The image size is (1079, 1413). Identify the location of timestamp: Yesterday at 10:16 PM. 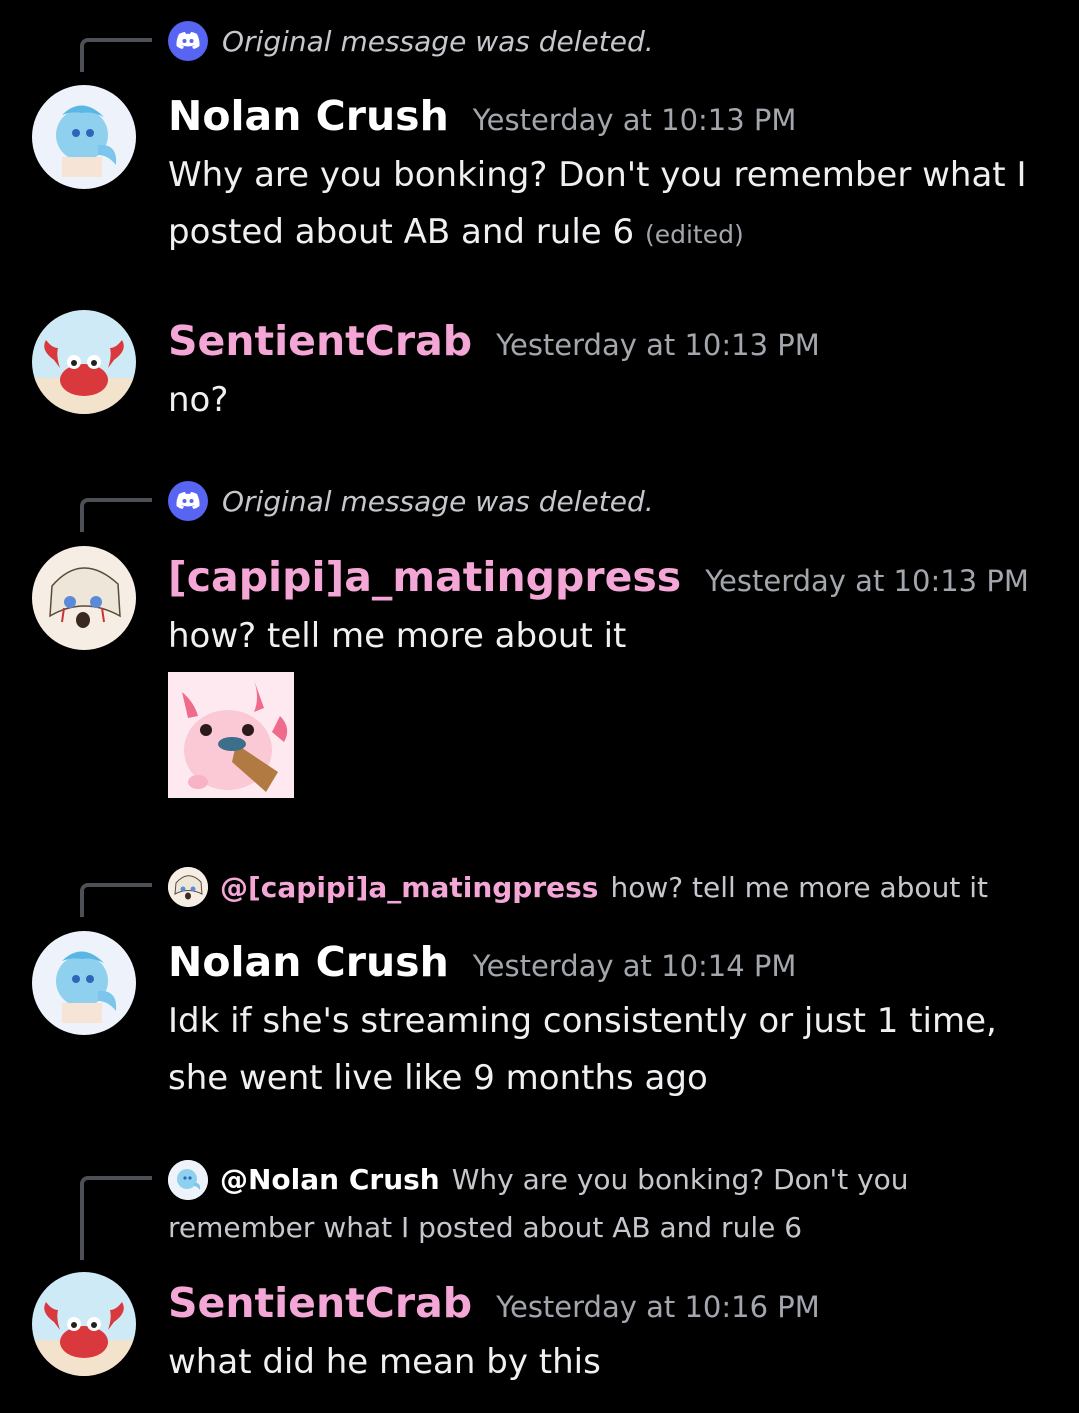
(658, 1307).